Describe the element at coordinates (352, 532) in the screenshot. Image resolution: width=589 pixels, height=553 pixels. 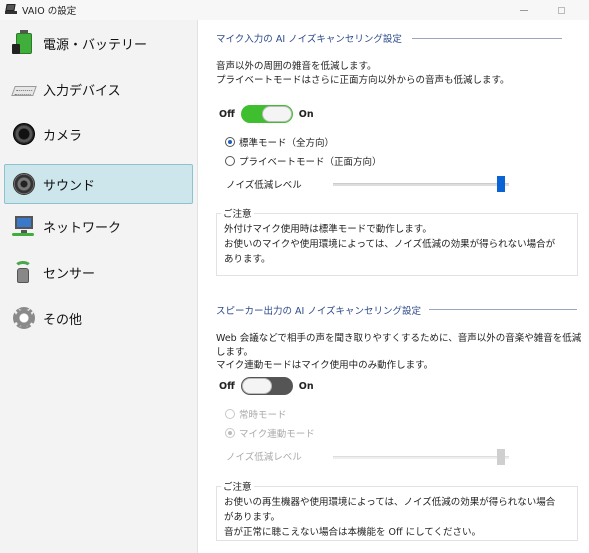
I see `notice-line: 音が正常に聴こえない場合は本機能を Off にしてください。` at that location.